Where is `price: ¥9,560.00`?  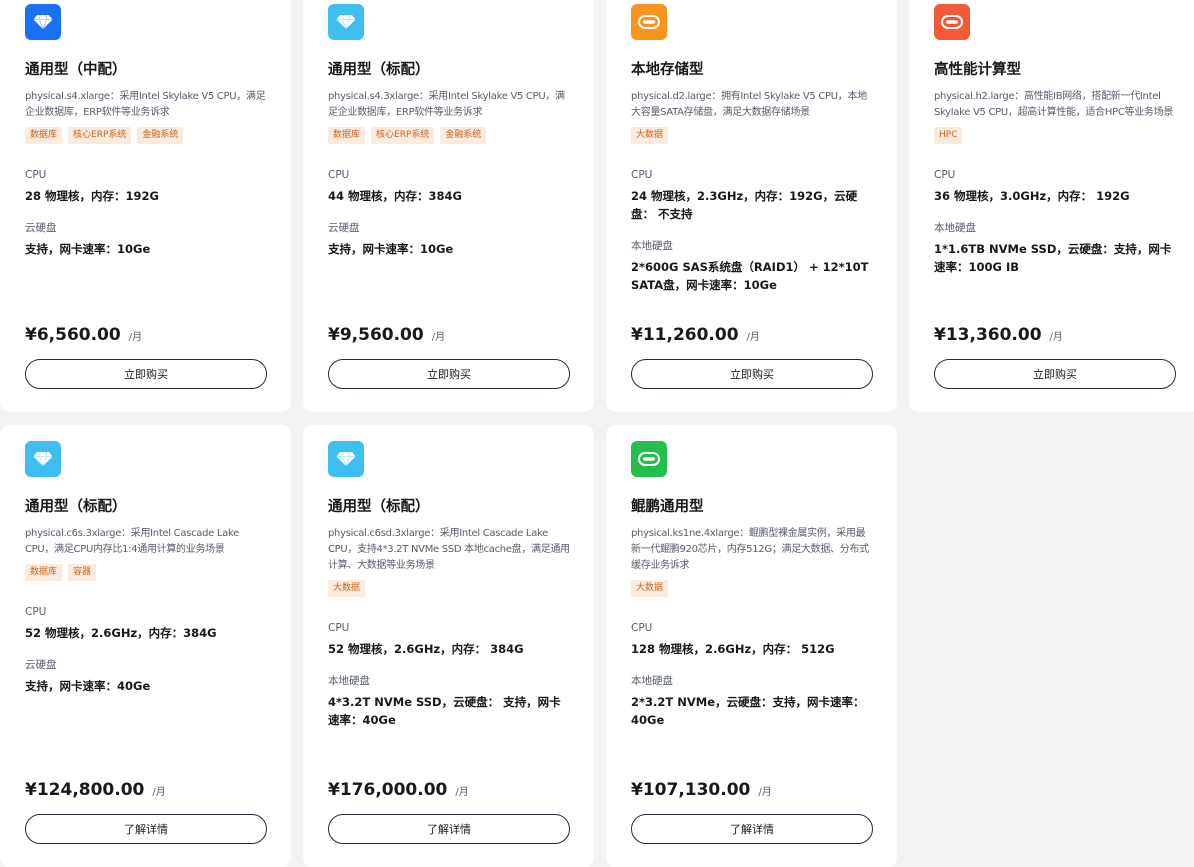
price: ¥9,560.00 is located at coordinates (376, 335).